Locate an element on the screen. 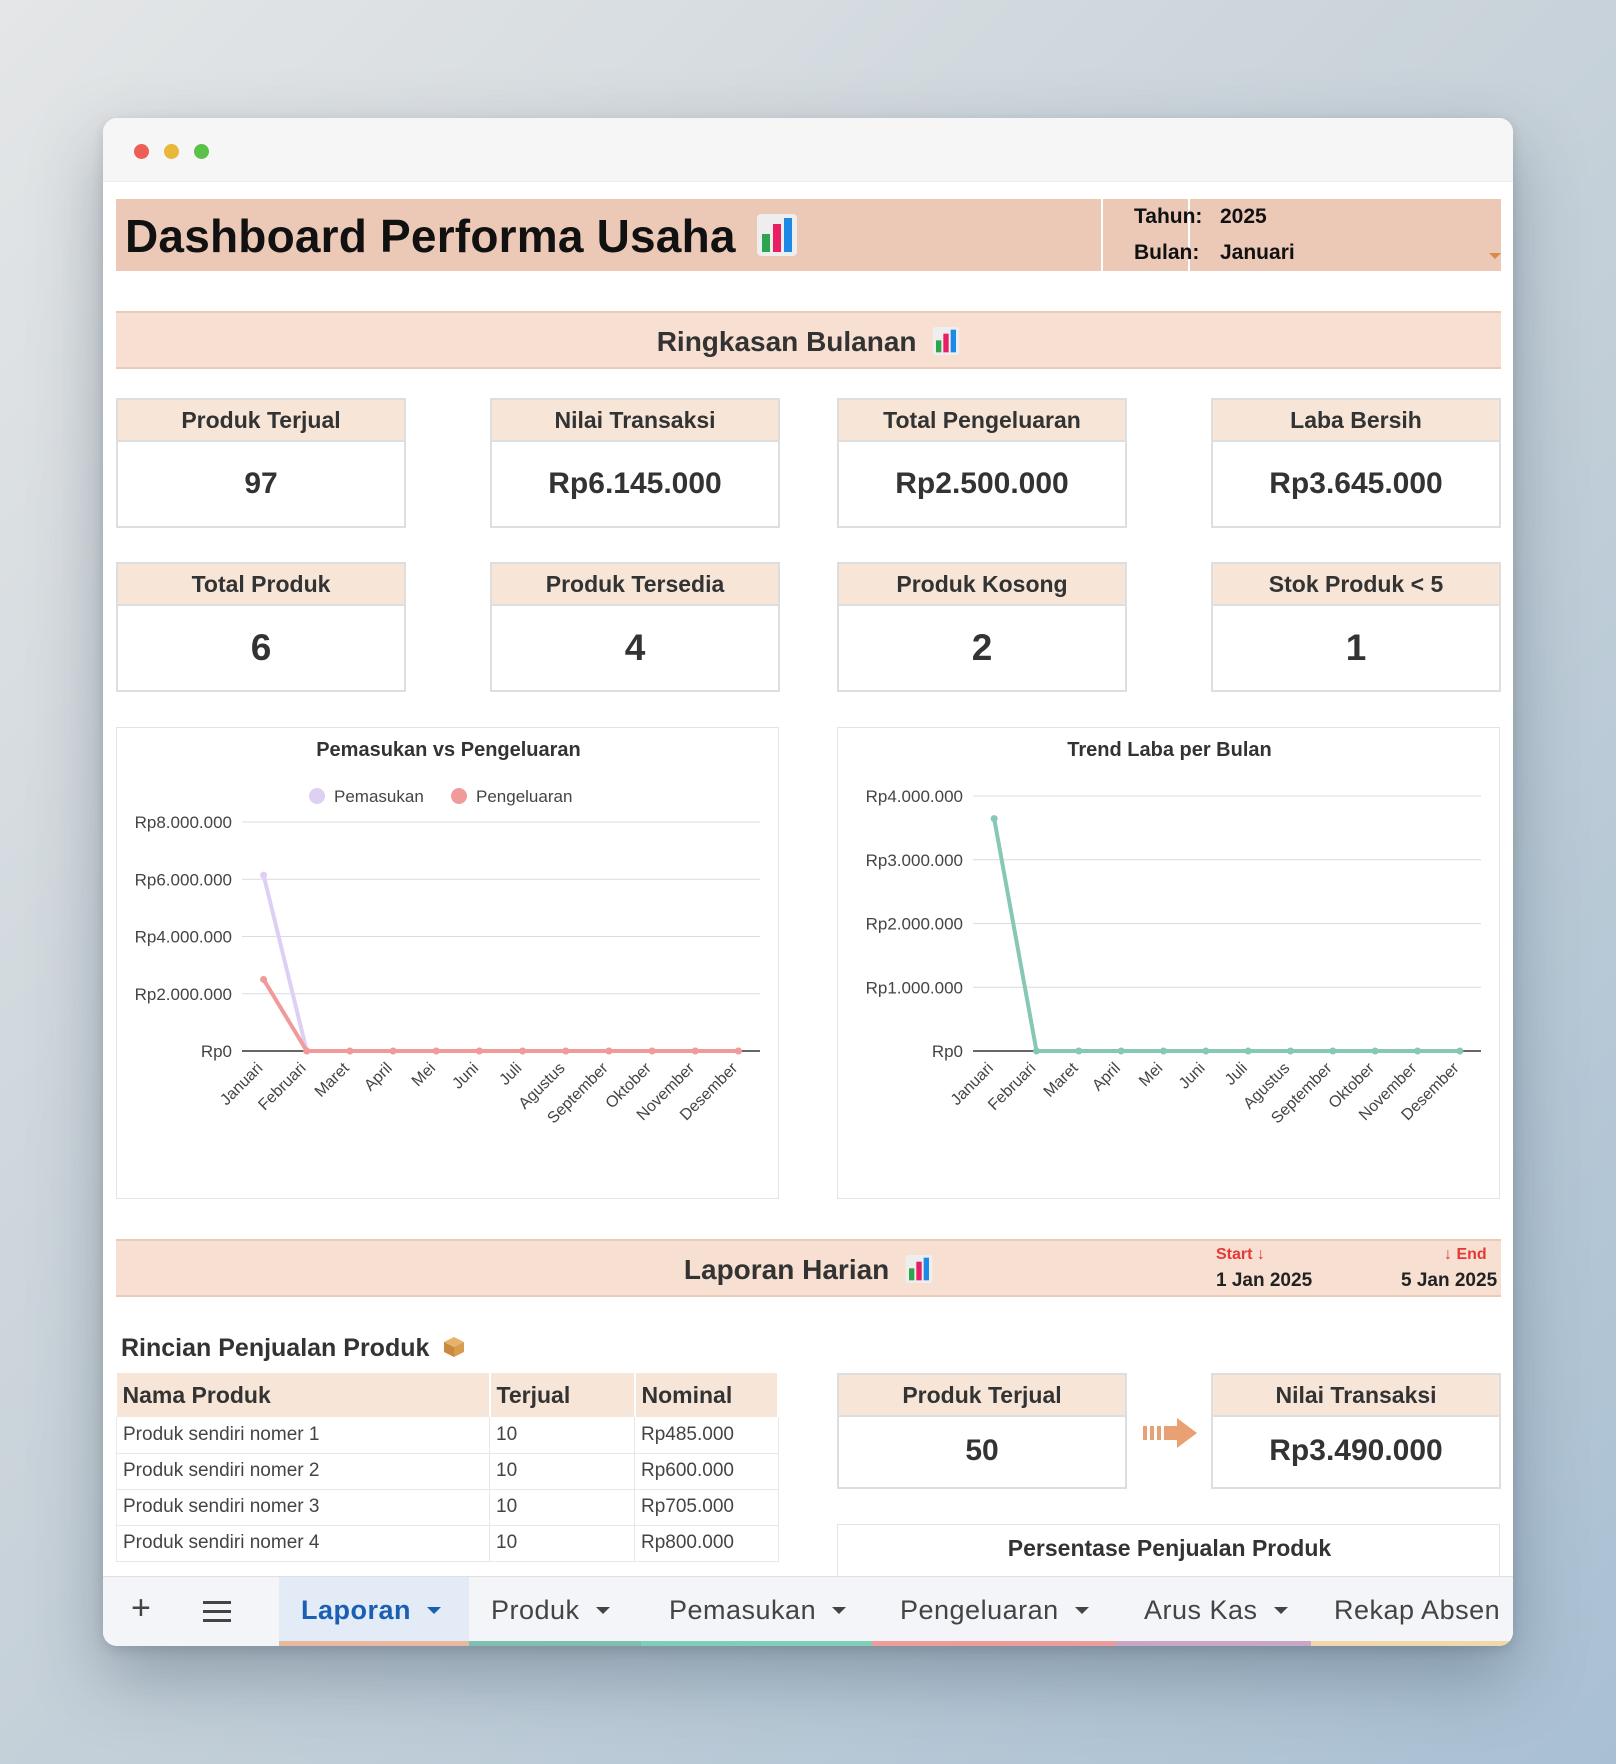  bulan-dropdown: Januari is located at coordinates (1257, 253).